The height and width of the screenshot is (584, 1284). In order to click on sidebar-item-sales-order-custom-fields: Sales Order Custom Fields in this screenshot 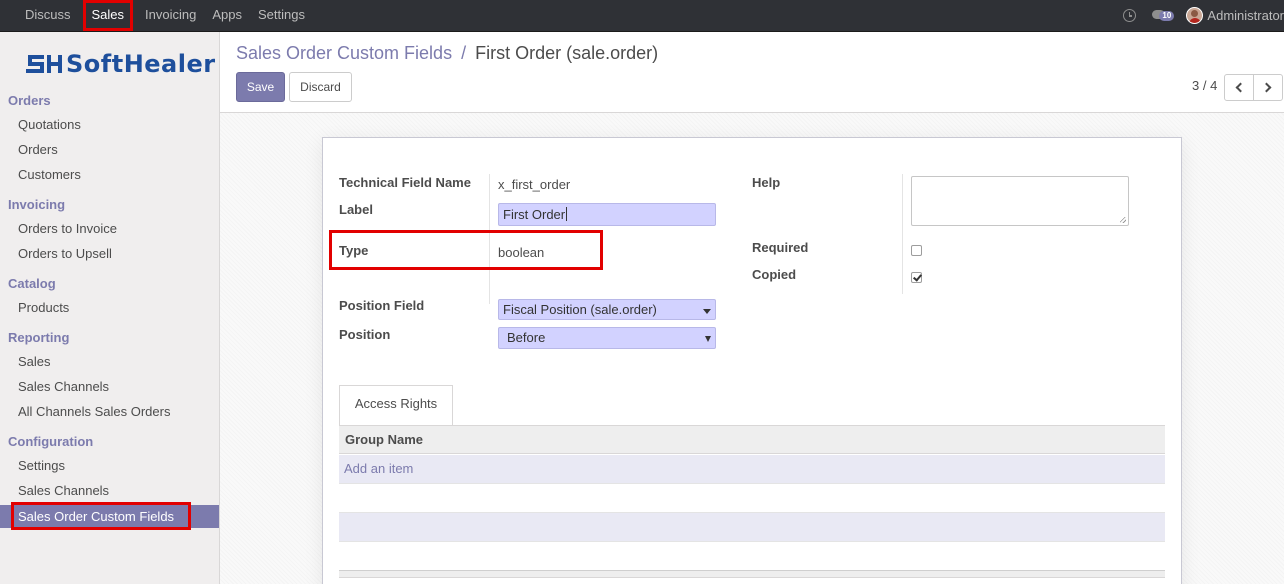, I will do `click(109, 516)`.